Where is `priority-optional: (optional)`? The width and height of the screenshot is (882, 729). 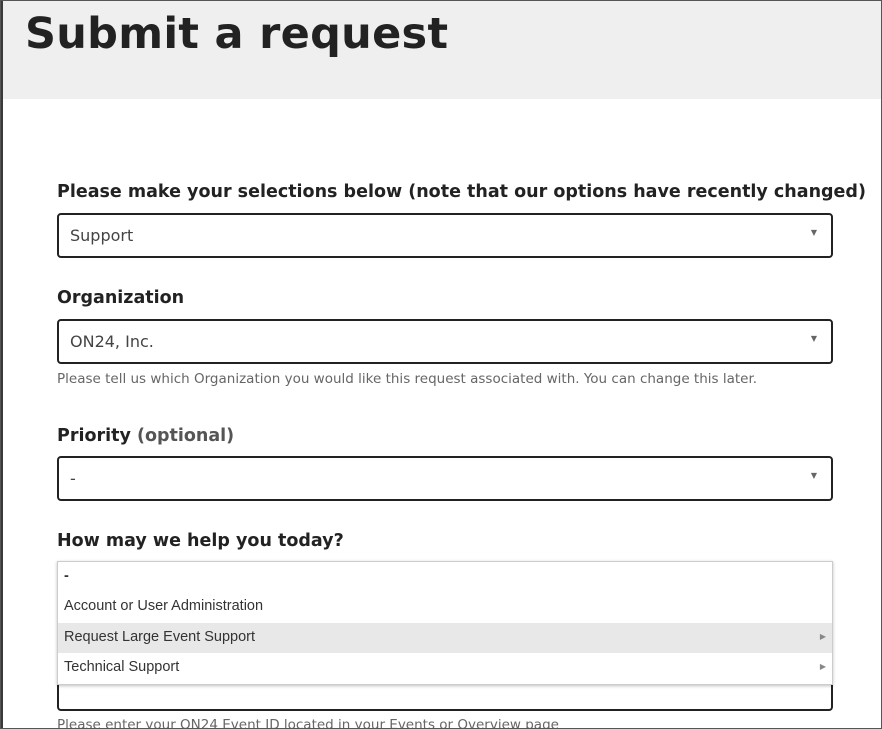
priority-optional: (optional) is located at coordinates (185, 436).